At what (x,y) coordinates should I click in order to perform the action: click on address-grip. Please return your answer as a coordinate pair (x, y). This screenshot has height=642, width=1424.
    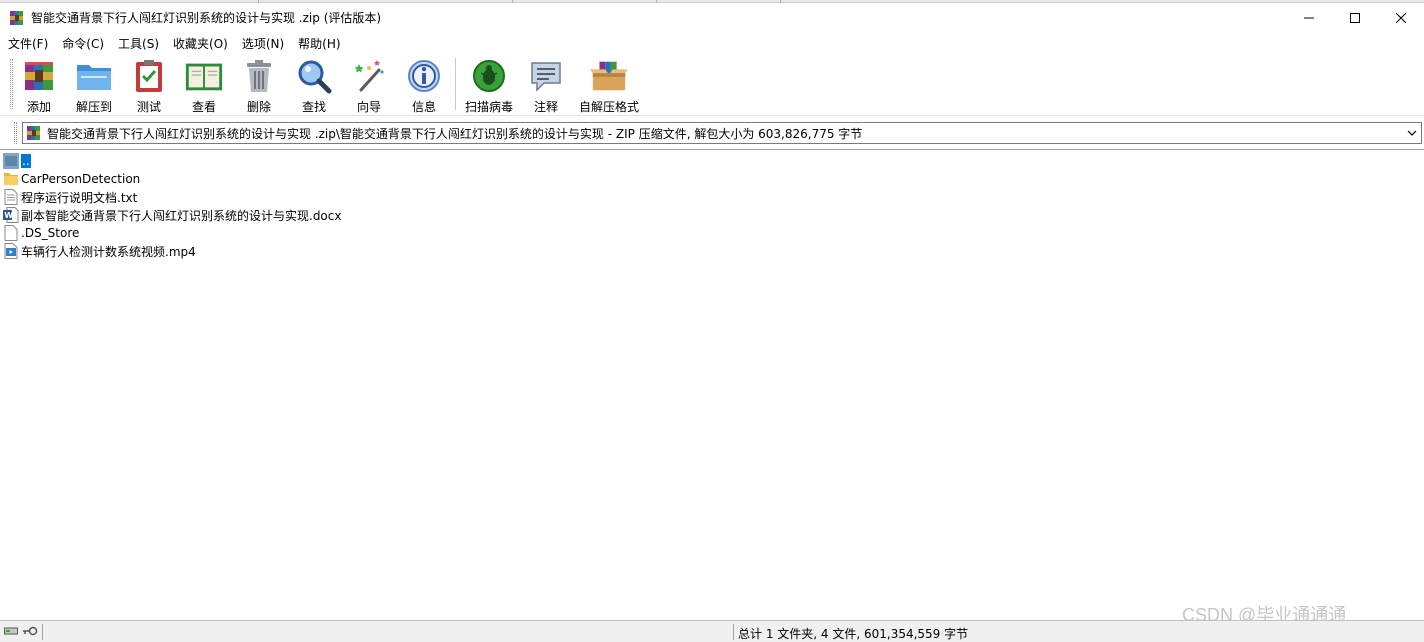
    Looking at the image, I should click on (15, 133).